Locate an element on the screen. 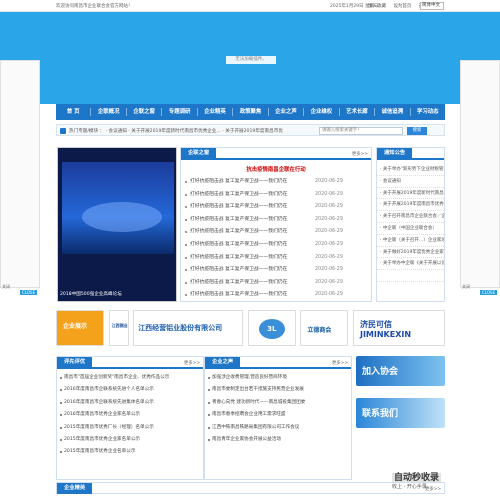 This screenshot has width=500, height=500. news-title: 企联之窗 is located at coordinates (199, 153).